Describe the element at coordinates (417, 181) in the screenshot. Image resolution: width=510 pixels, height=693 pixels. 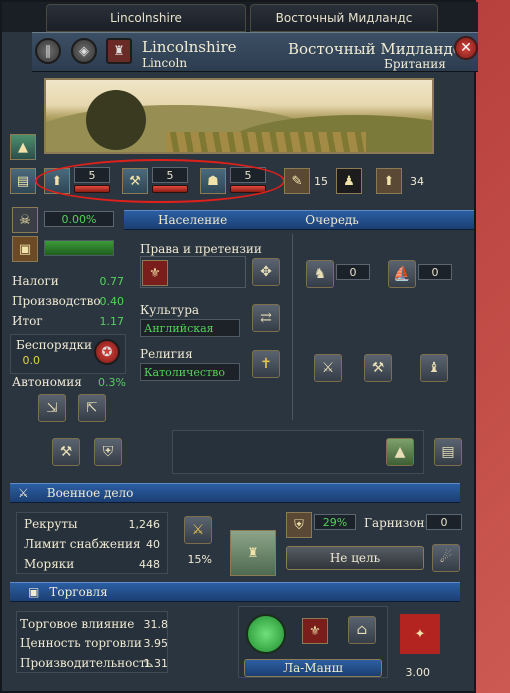
I see `total-dev-value: 34` at that location.